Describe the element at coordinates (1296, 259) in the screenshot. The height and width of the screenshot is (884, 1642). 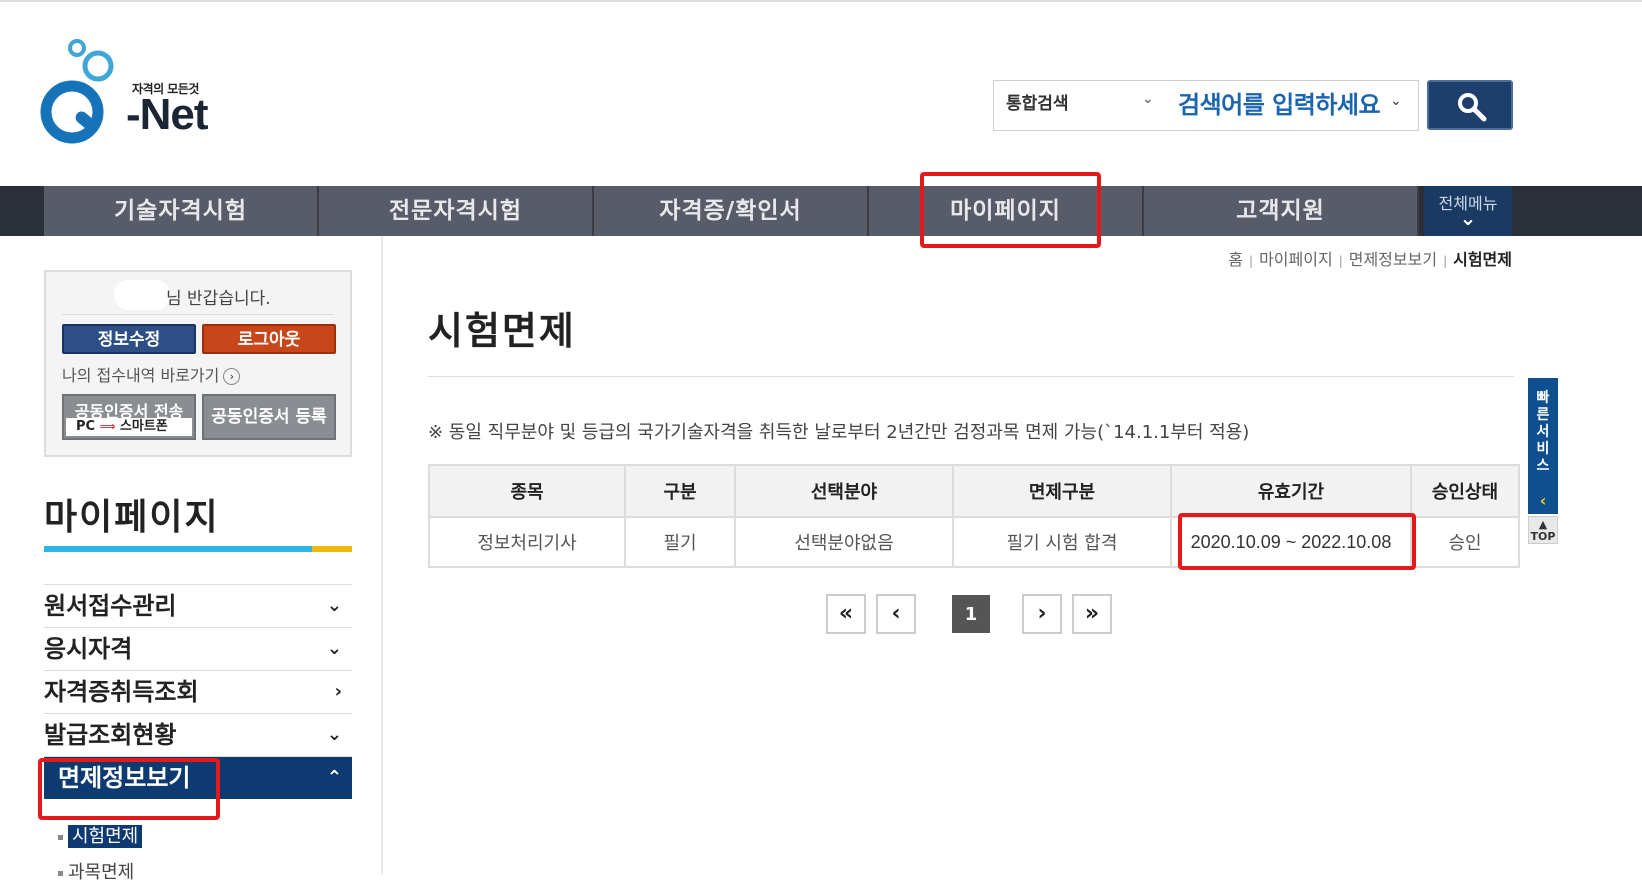
I see `breadcrumb-mypage: 마이페이지` at that location.